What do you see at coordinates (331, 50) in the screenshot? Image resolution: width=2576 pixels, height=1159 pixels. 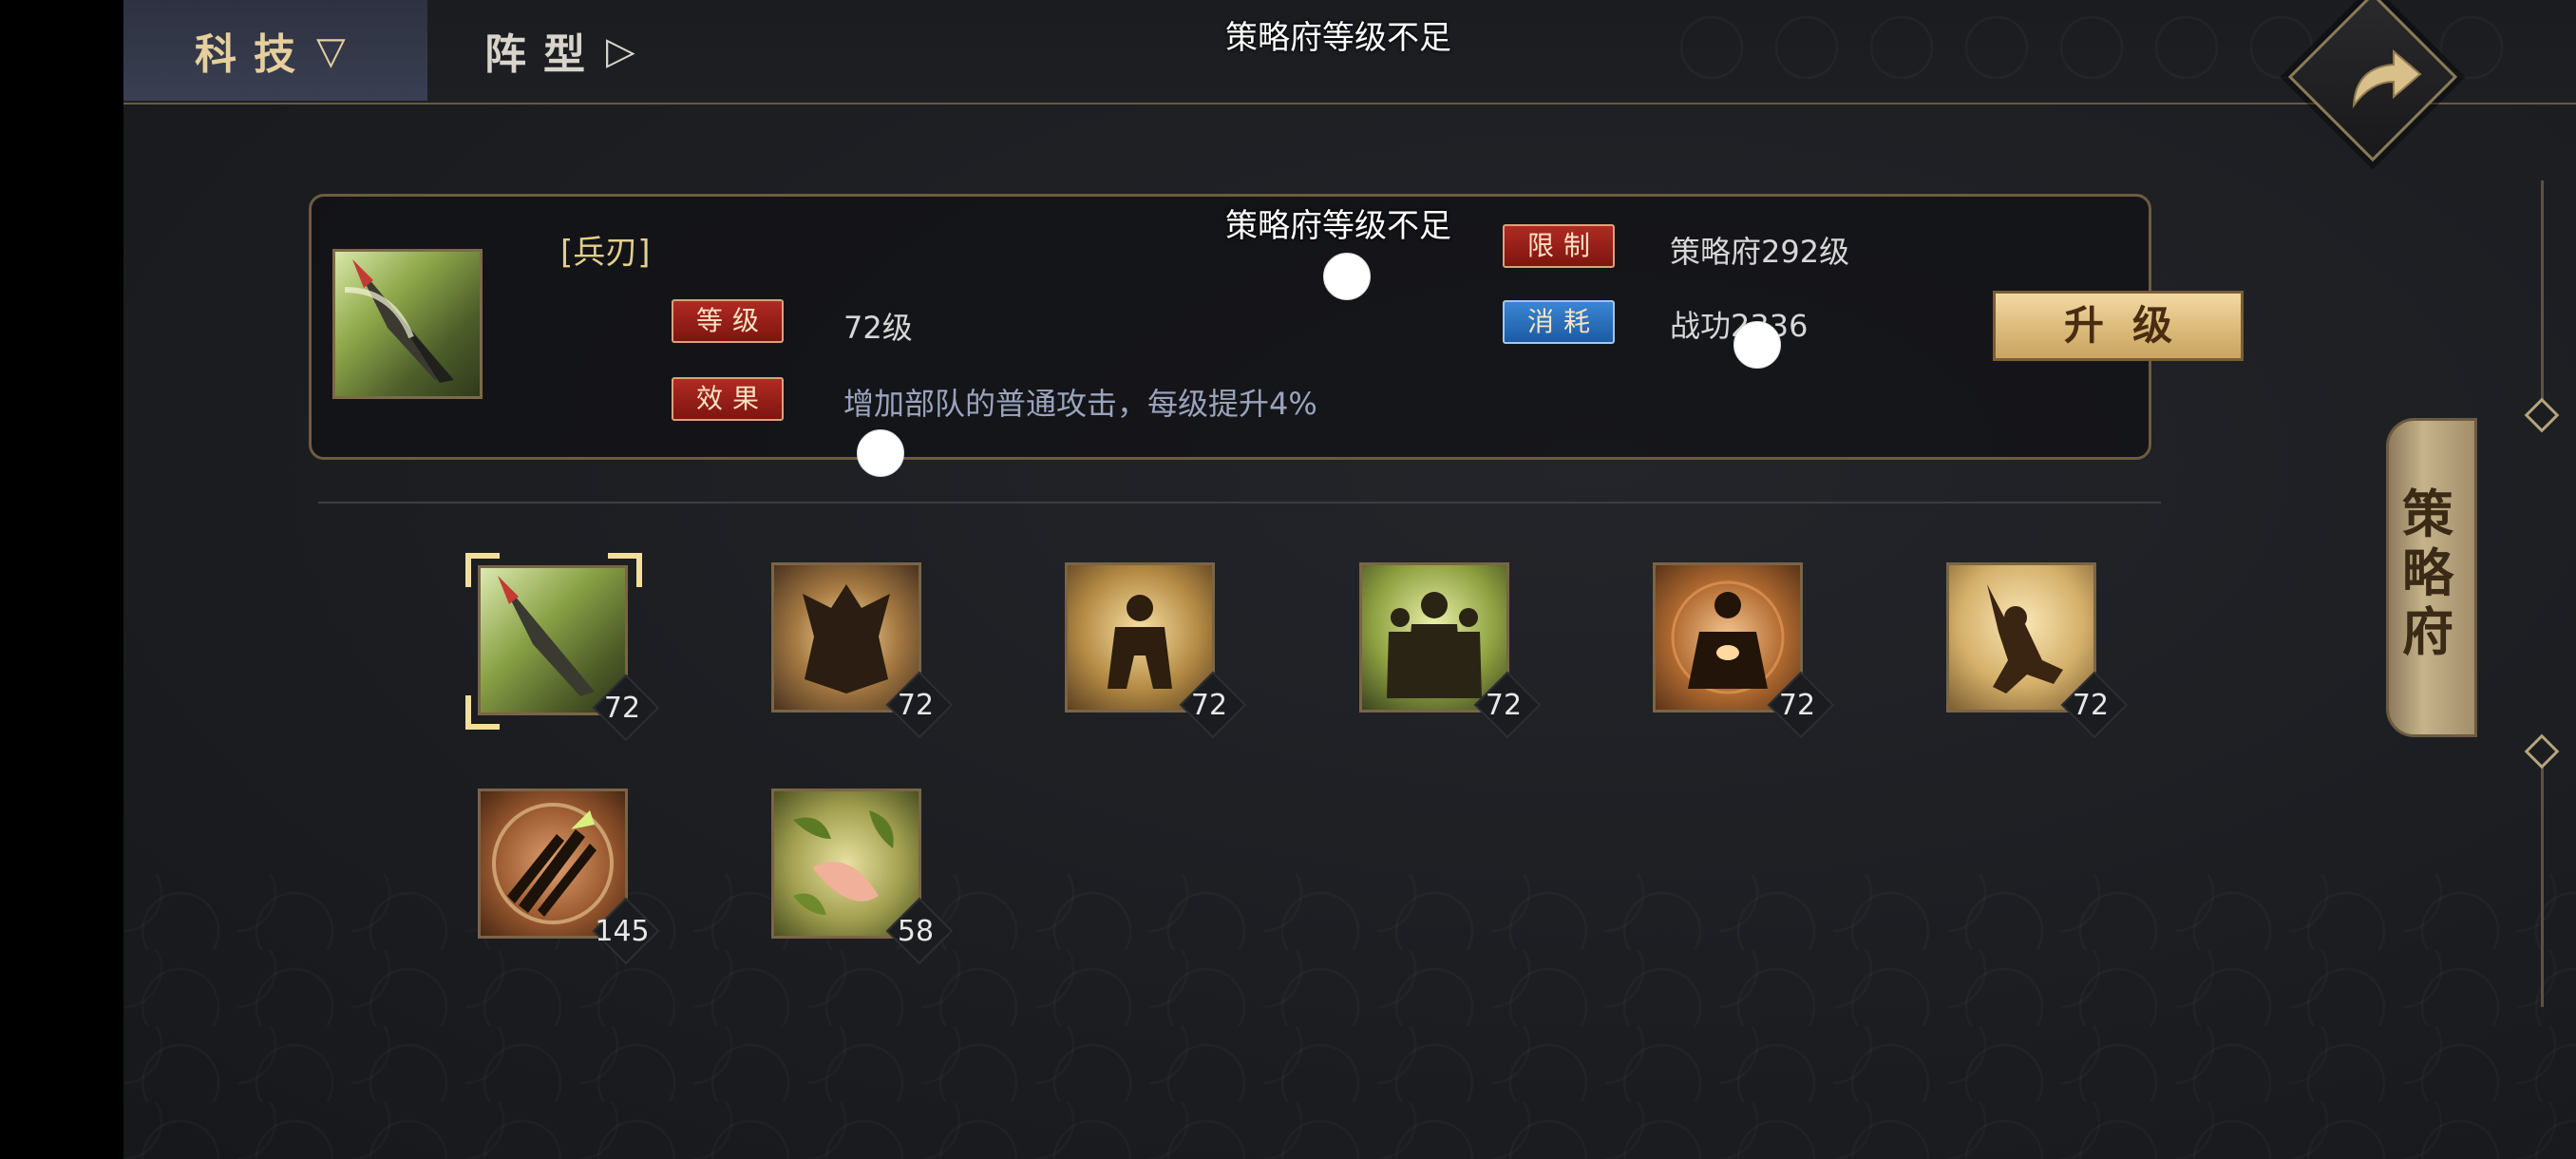 I see `chevron-down-icon: ▽` at bounding box center [331, 50].